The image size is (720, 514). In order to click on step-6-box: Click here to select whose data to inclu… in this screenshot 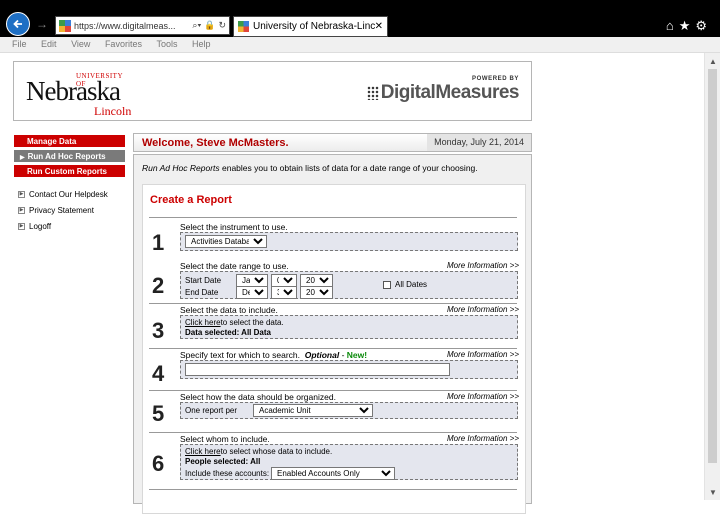, I will do `click(349, 462)`.